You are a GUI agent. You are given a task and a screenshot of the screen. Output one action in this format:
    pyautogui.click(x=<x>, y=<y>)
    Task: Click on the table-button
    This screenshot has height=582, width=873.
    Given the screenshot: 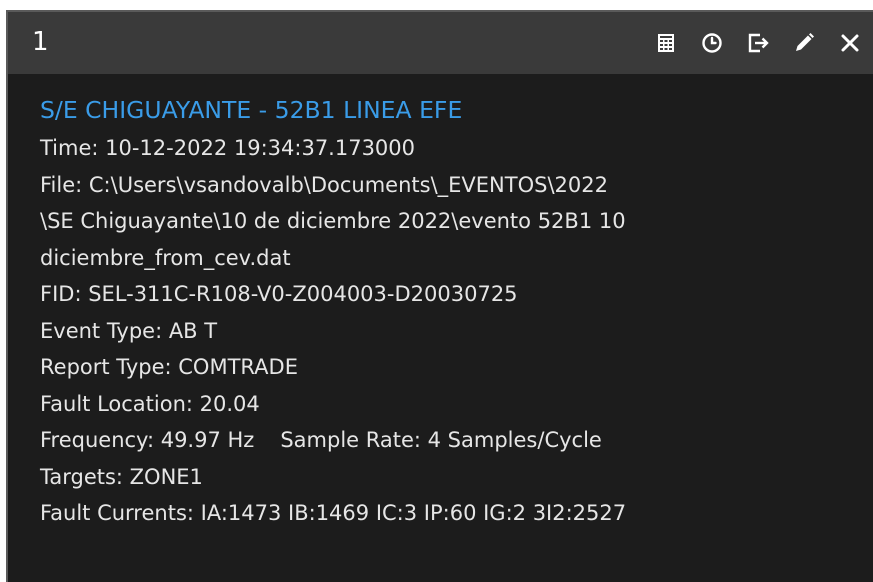 What is the action you would take?
    pyautogui.click(x=666, y=43)
    